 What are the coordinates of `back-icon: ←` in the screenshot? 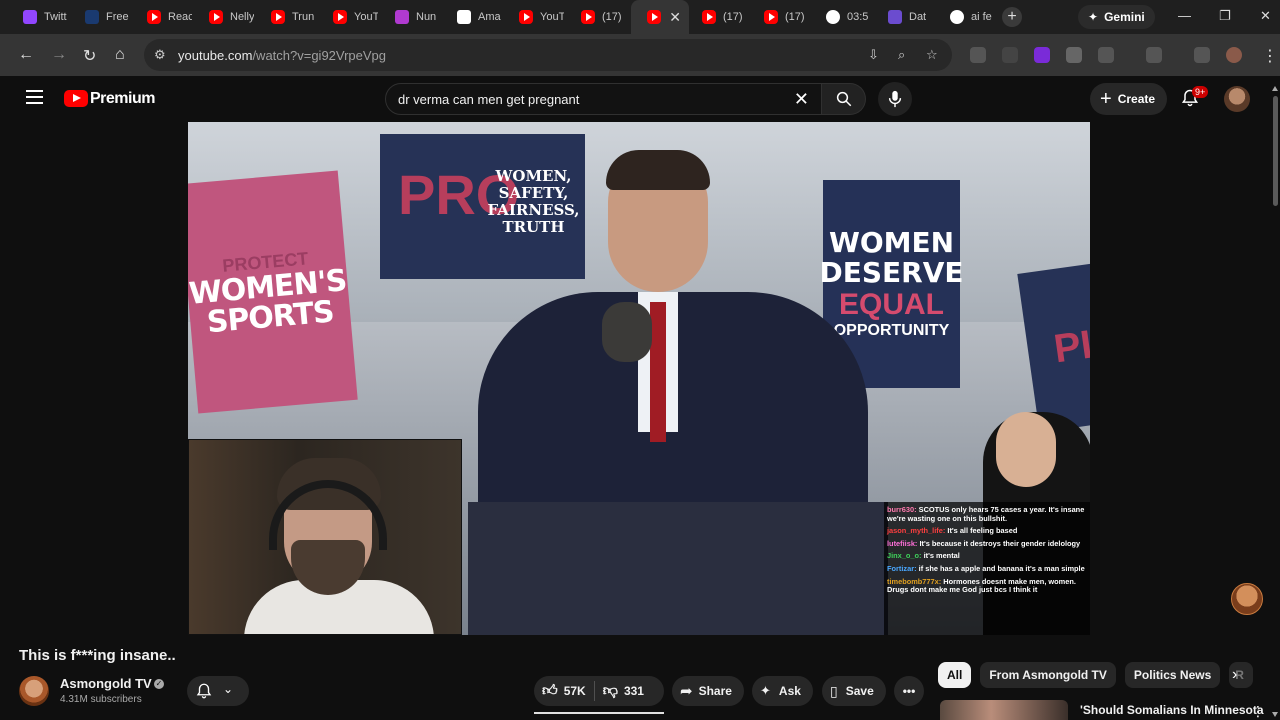 It's located at (26, 55).